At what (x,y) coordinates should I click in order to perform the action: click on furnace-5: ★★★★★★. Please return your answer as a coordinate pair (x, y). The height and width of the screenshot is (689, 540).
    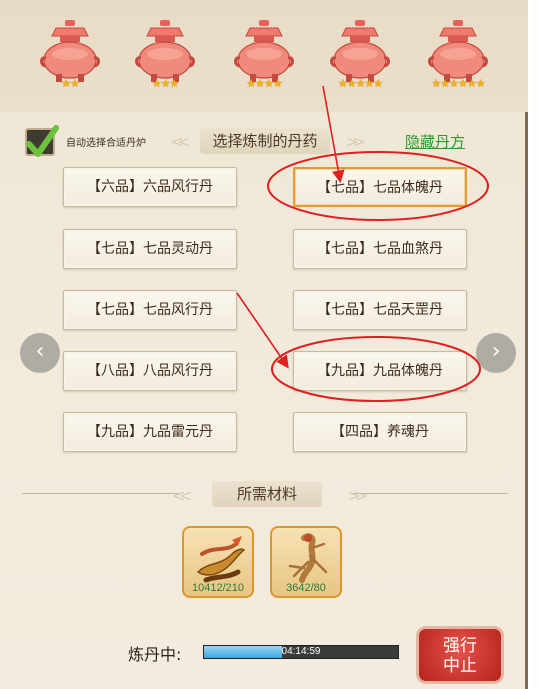
    Looking at the image, I should click on (458, 54).